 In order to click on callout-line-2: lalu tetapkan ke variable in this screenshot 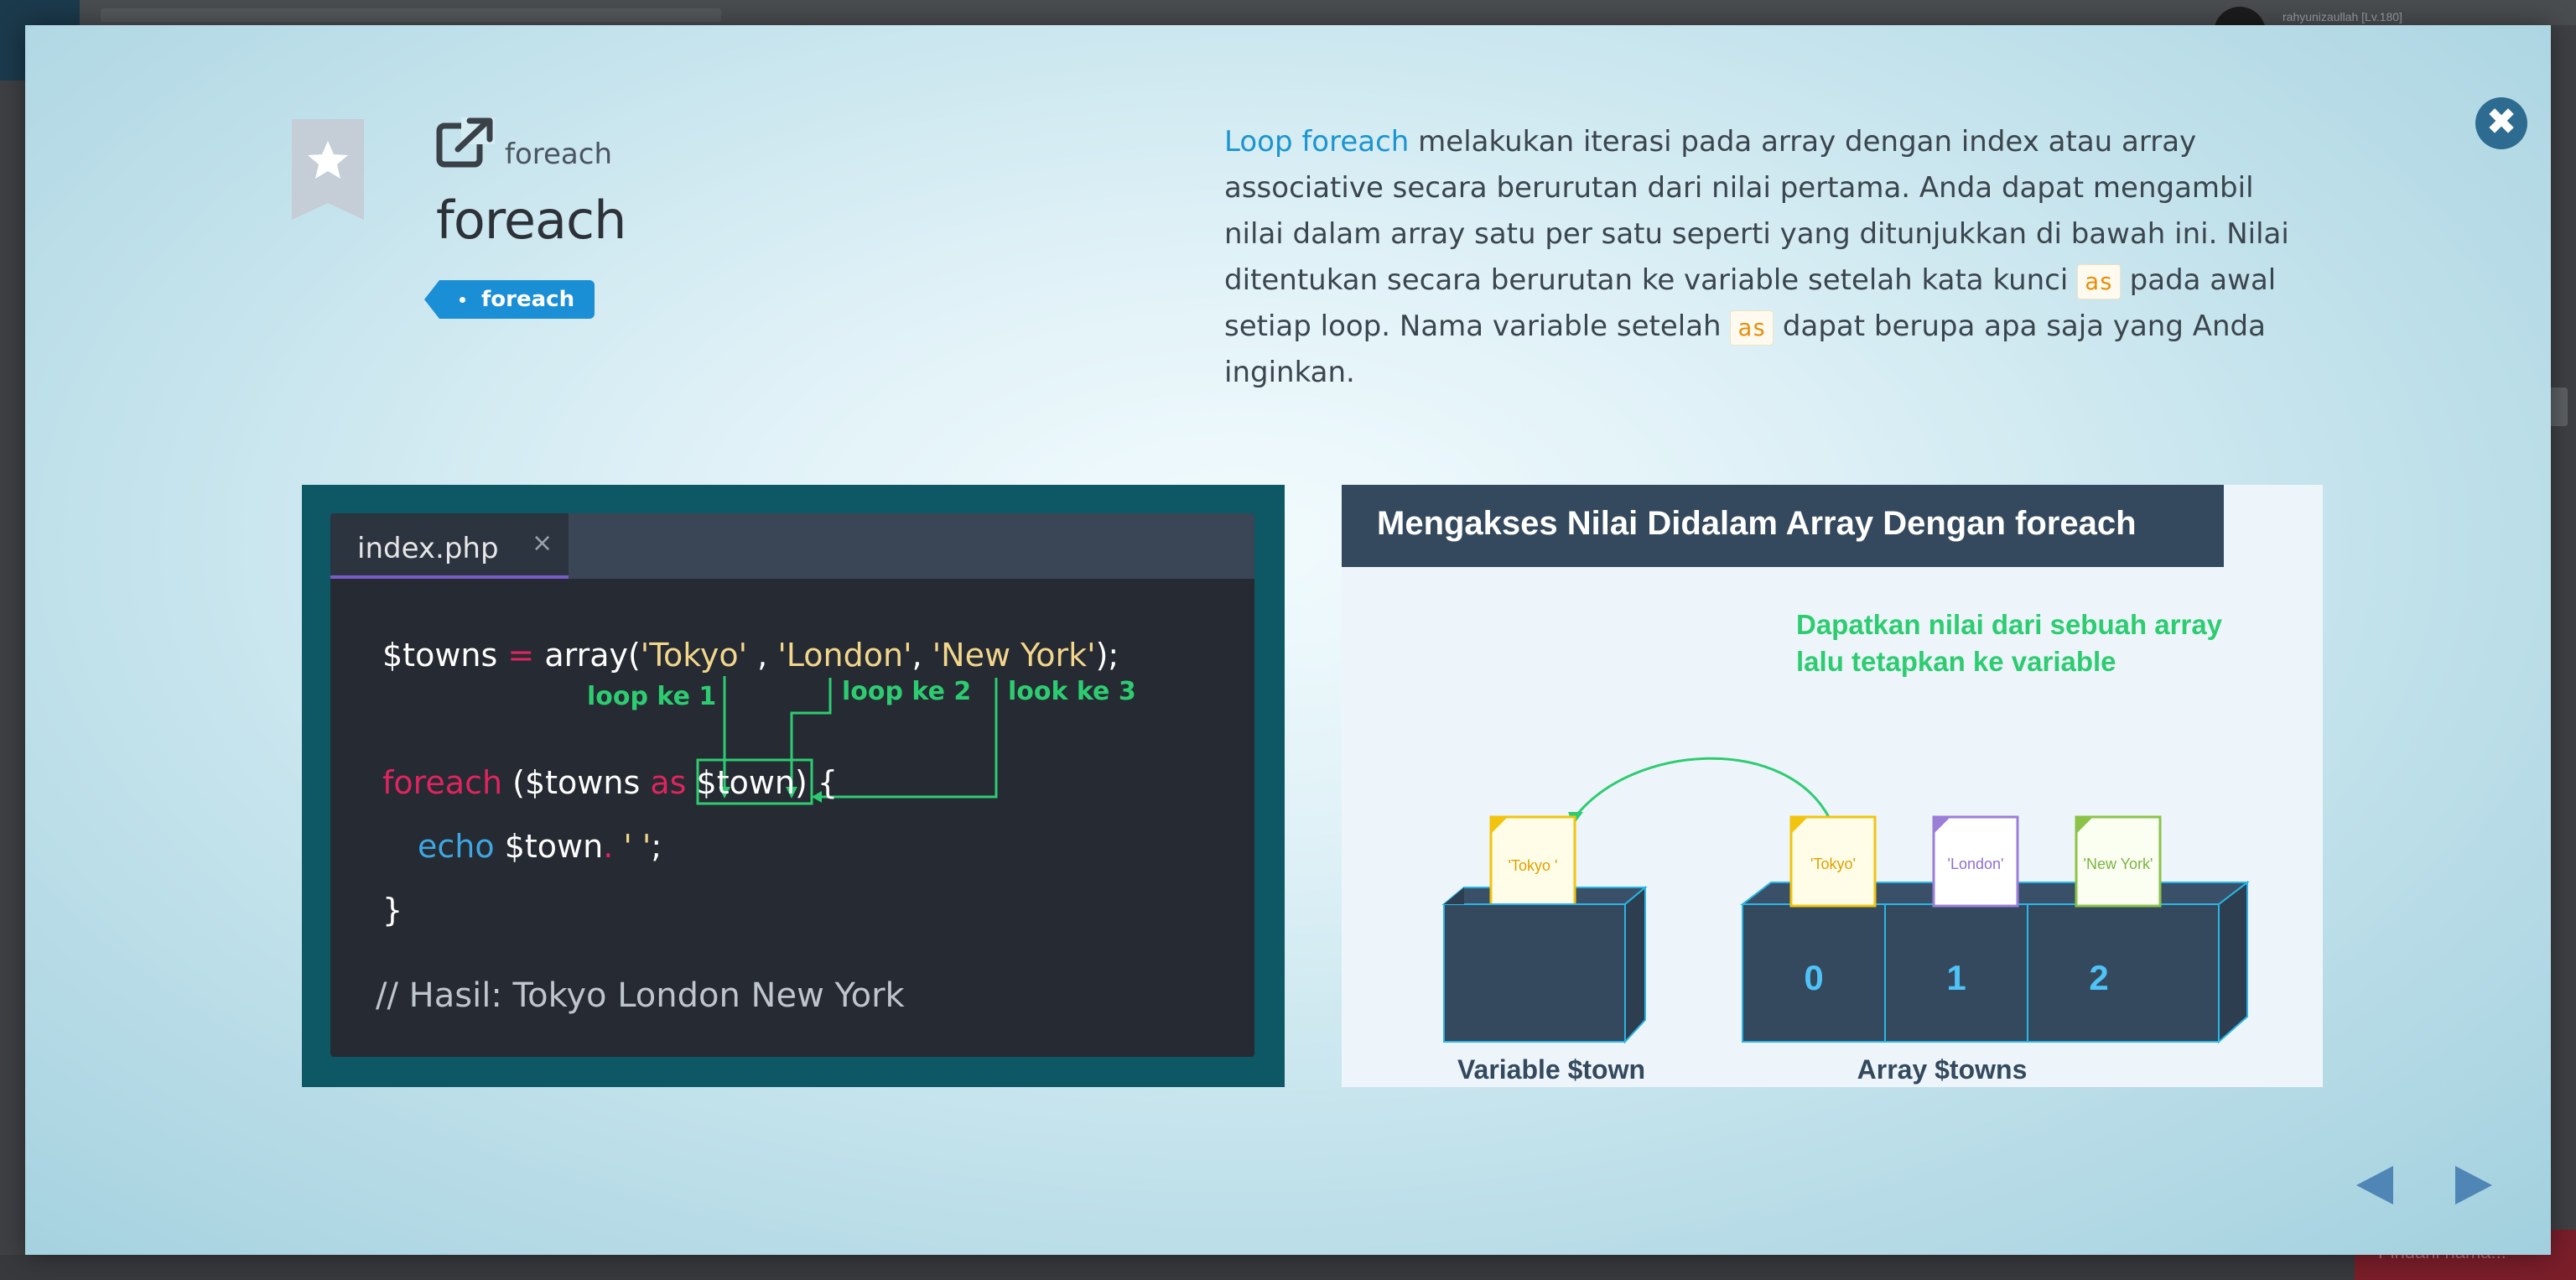, I will do `click(1956, 661)`.